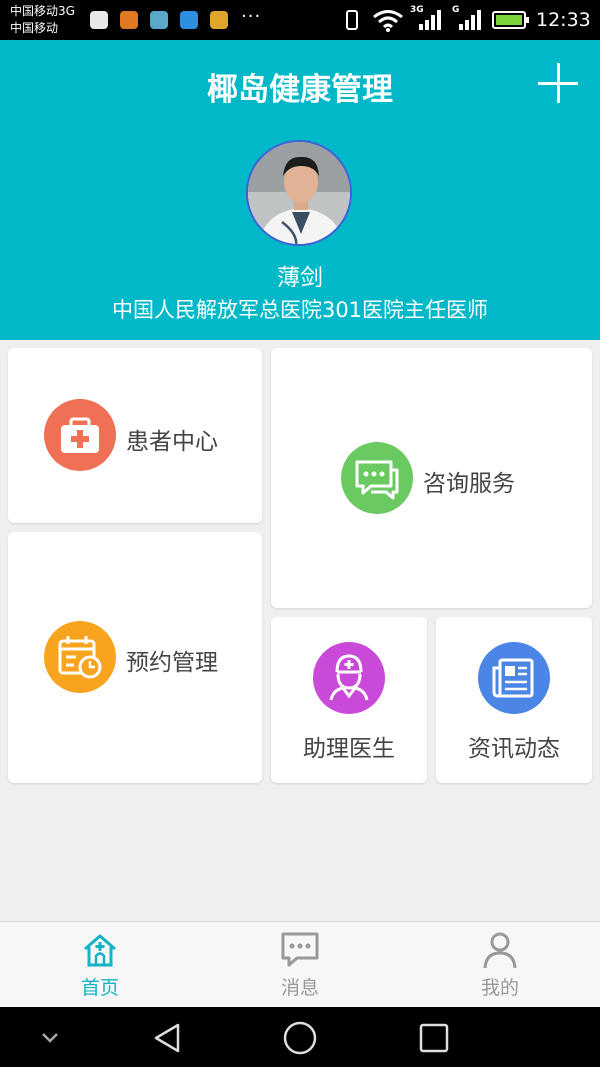 Image resolution: width=600 pixels, height=1067 pixels. I want to click on assistant-doctor-tile: 助理医生, so click(349, 700).